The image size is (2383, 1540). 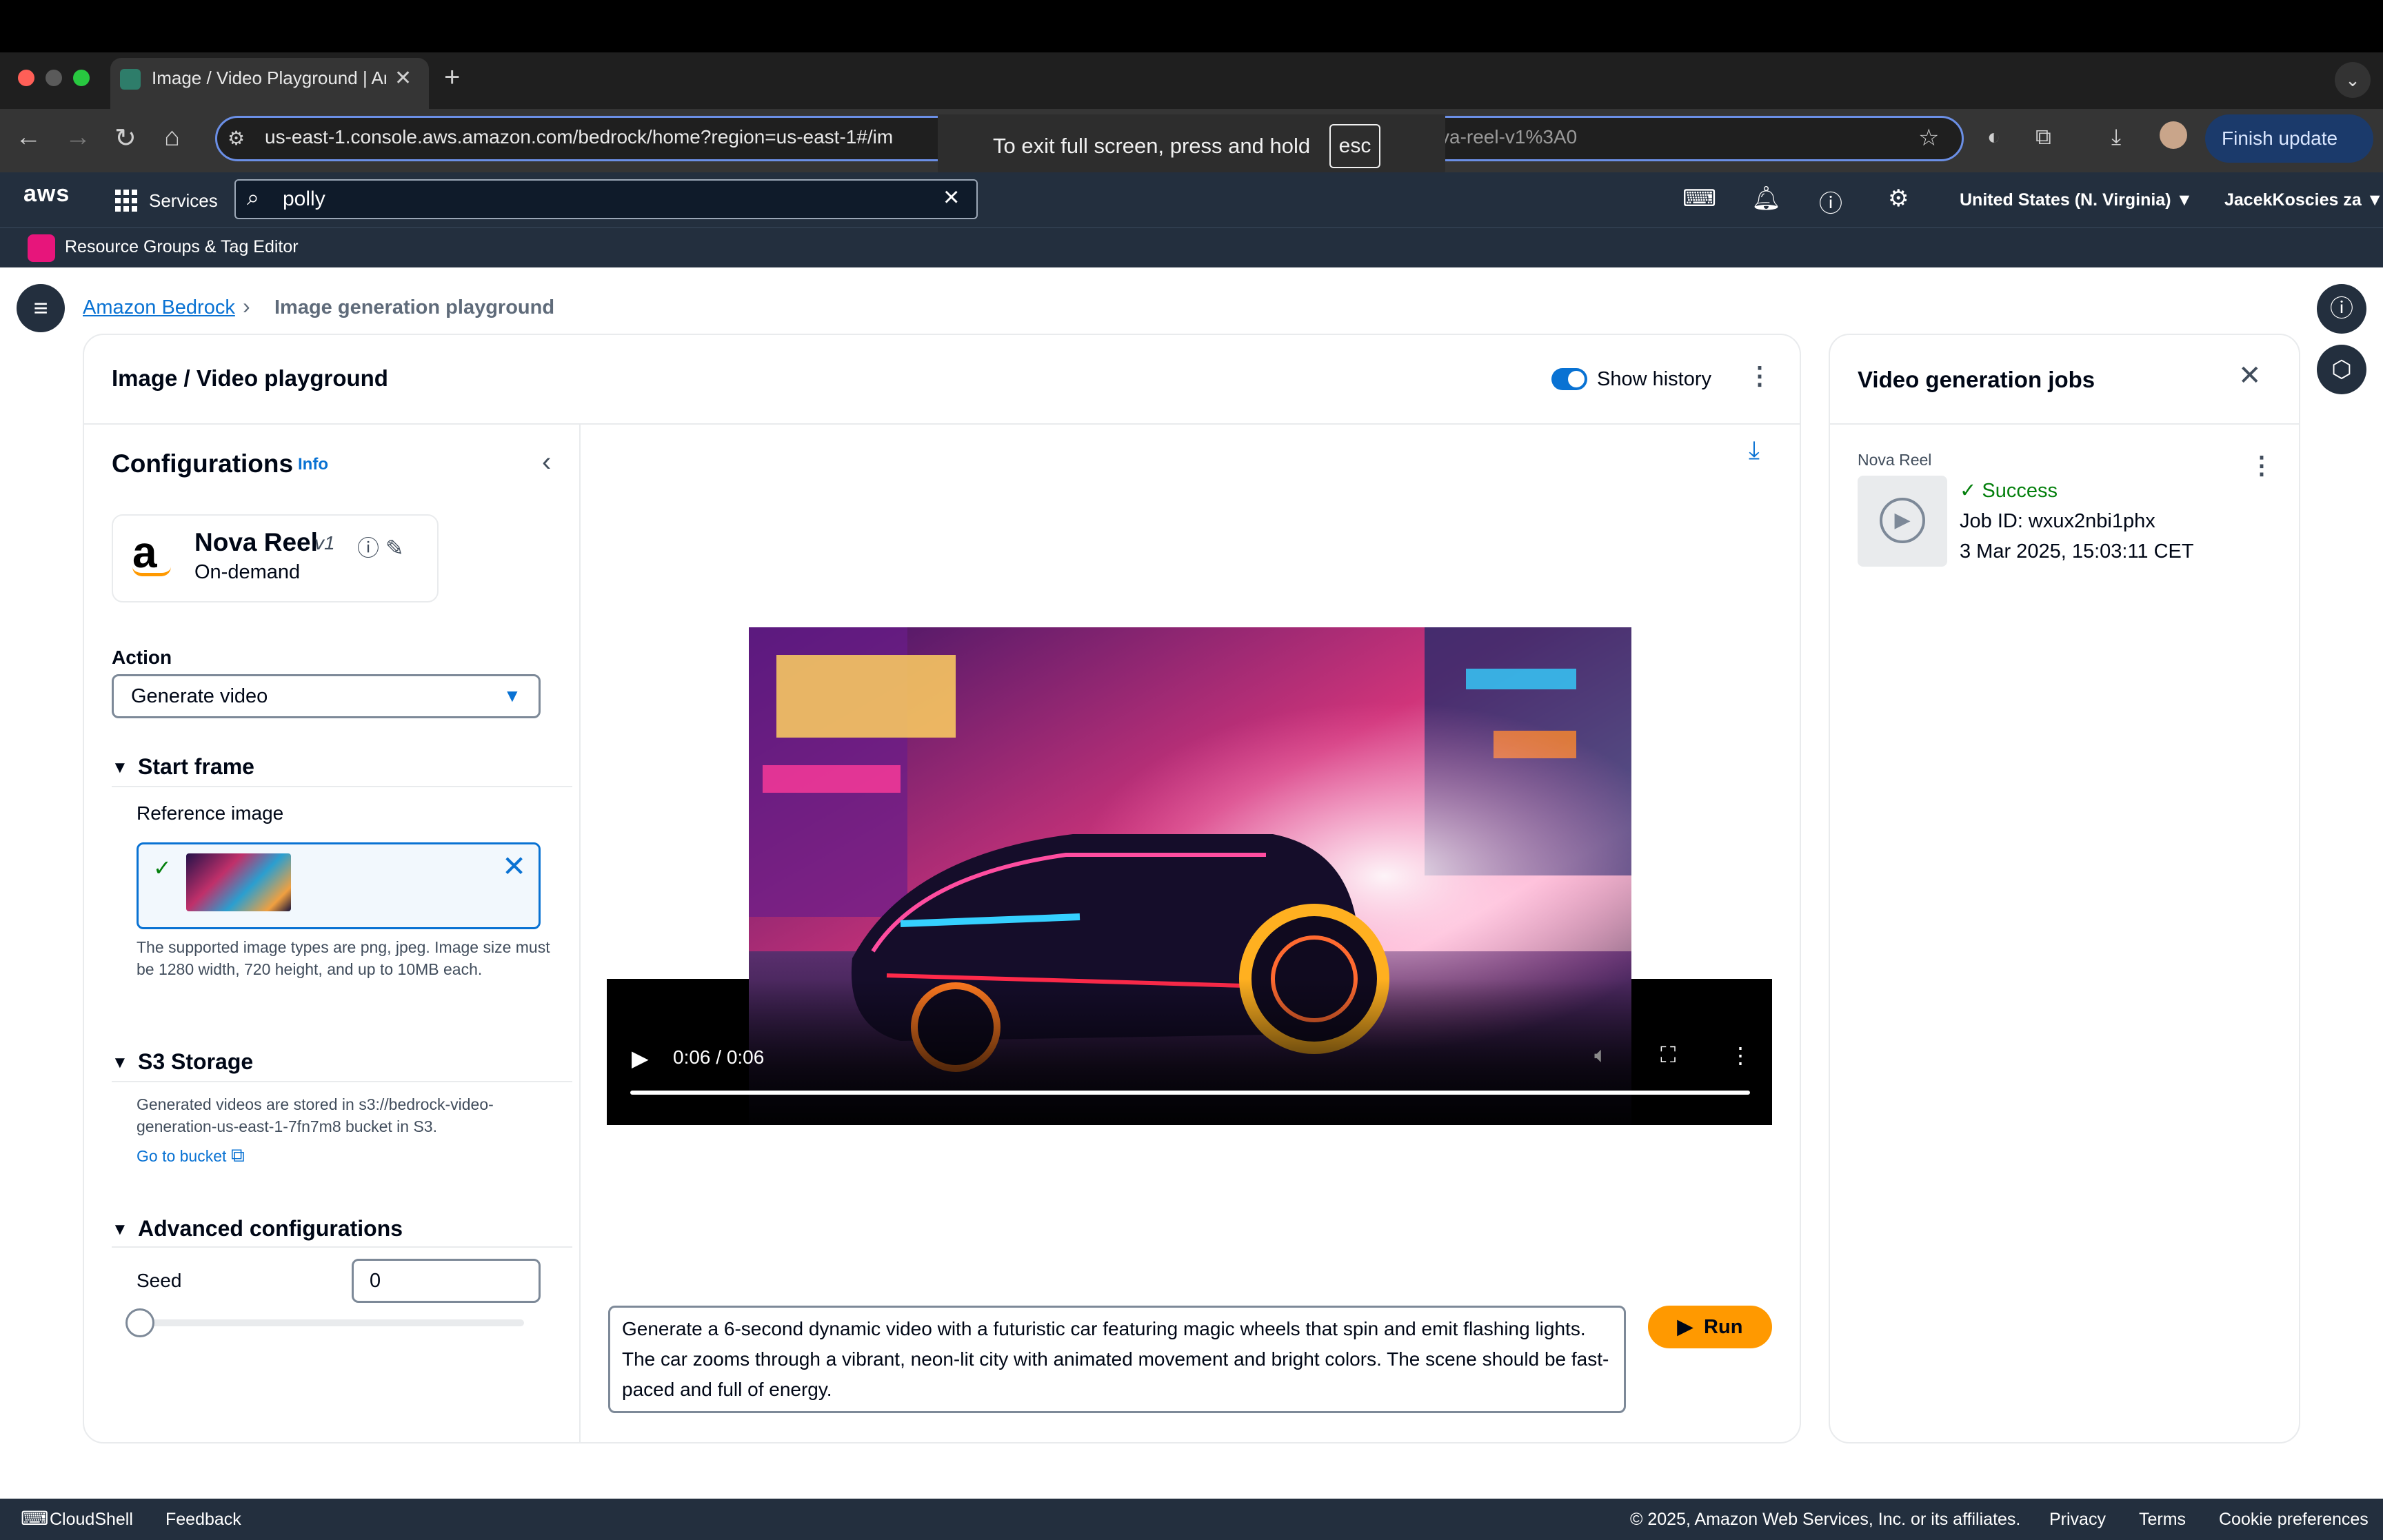 I want to click on forward-icon: →, so click(x=78, y=138).